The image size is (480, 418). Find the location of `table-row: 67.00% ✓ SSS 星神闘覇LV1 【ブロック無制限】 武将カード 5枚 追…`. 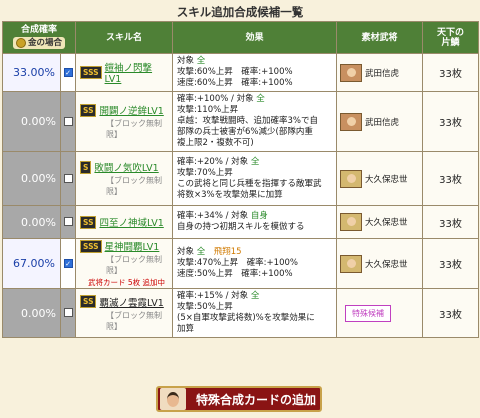

table-row: 67.00% ✓ SSS 星神闘覇LV1 【ブロック無制限】 武将カード 5枚 追… is located at coordinates (241, 263).